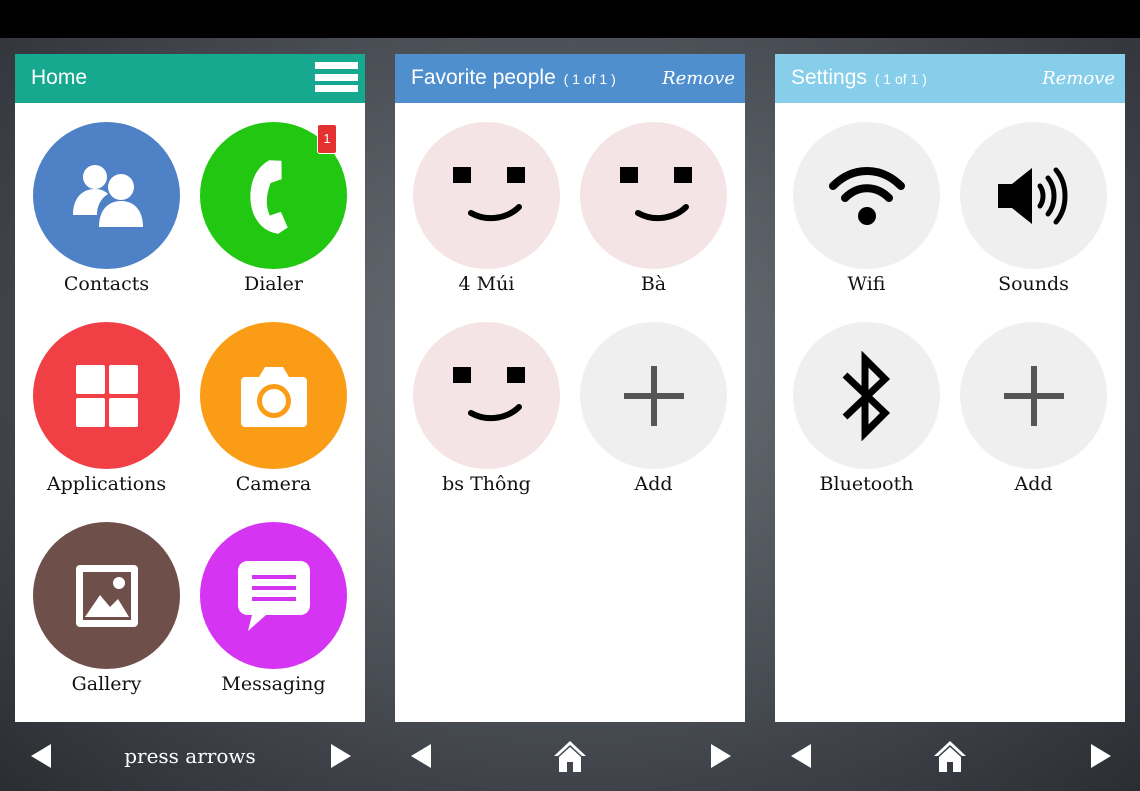  What do you see at coordinates (273, 684) in the screenshot?
I see `tile-label: Messaging` at bounding box center [273, 684].